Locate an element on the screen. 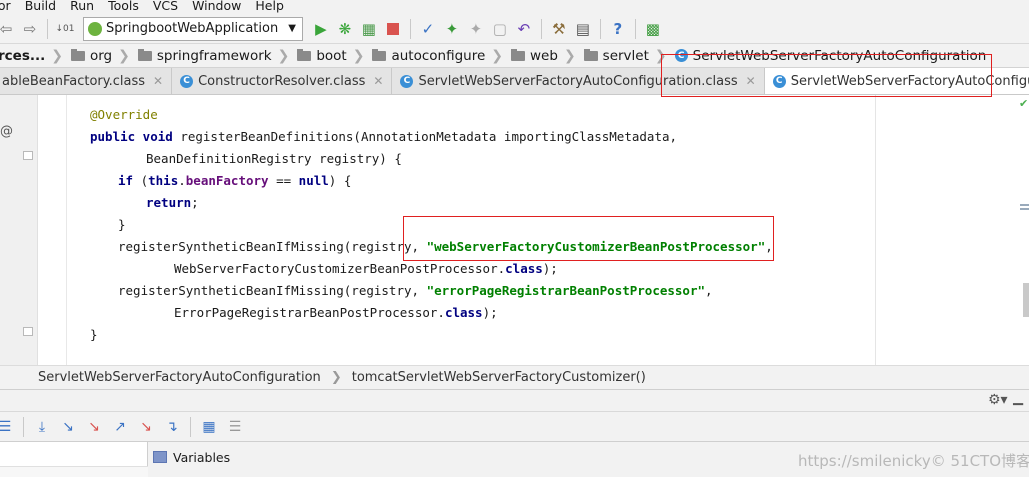  breadcrumb-label: org is located at coordinates (101, 55).